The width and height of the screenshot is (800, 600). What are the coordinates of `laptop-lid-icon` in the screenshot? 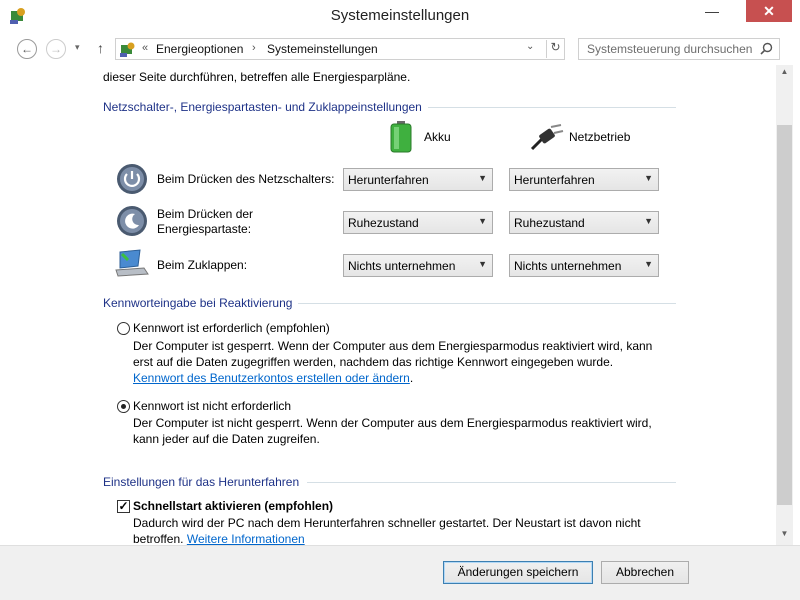 It's located at (132, 263).